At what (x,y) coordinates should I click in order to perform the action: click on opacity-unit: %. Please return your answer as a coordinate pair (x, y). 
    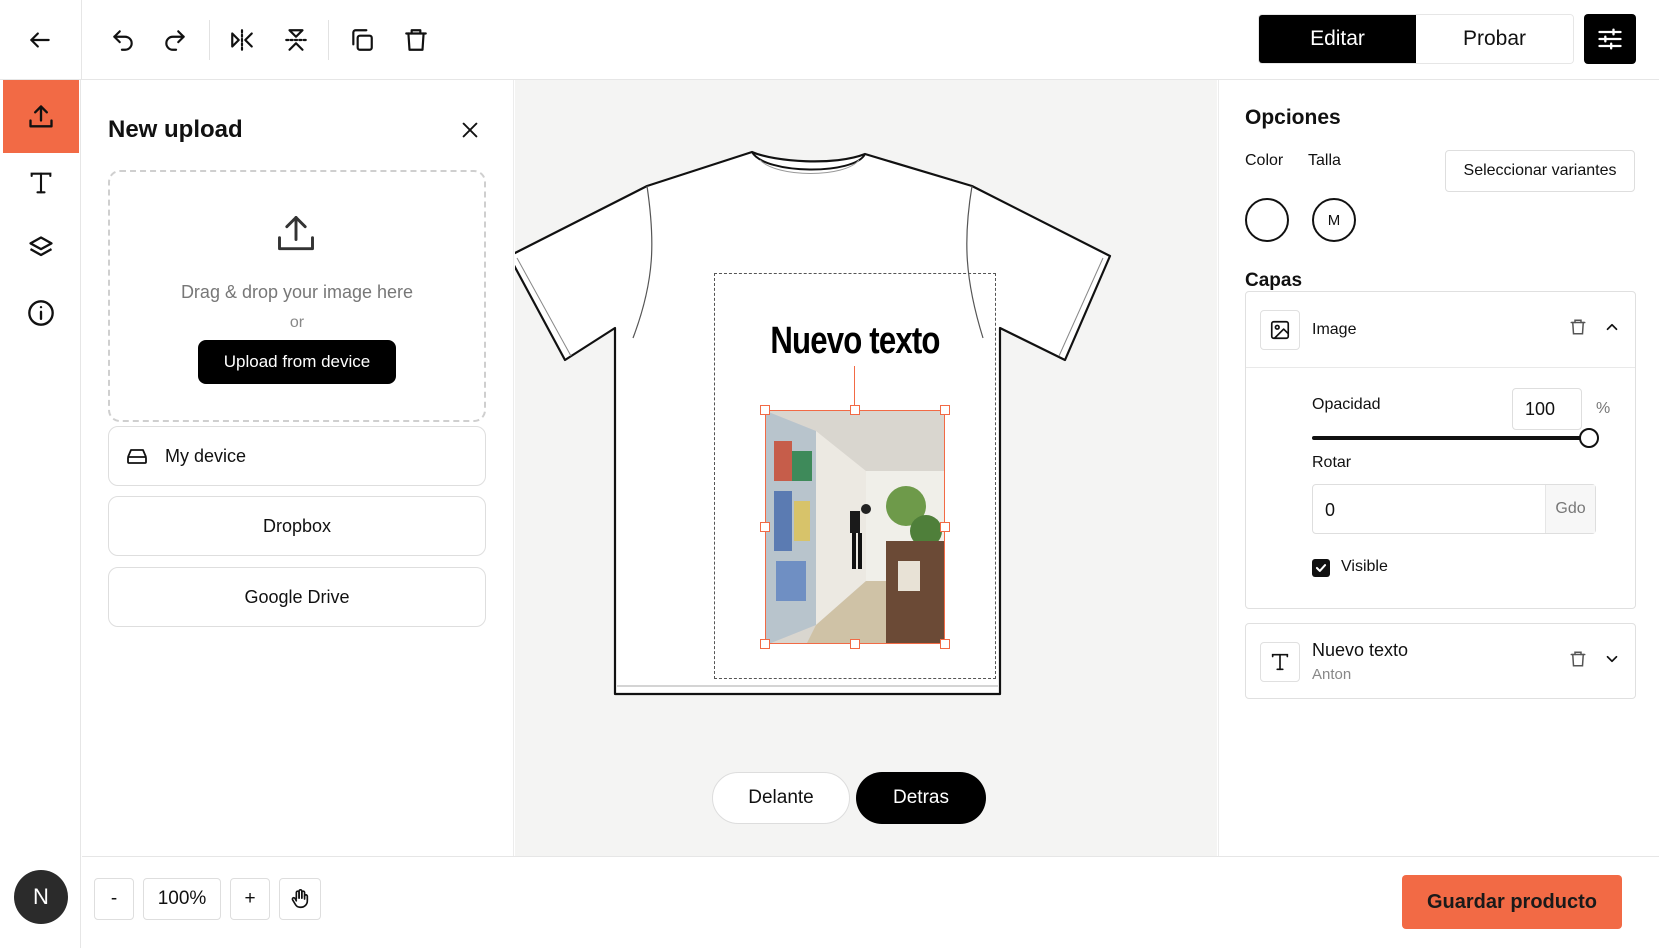
    Looking at the image, I should click on (1603, 408).